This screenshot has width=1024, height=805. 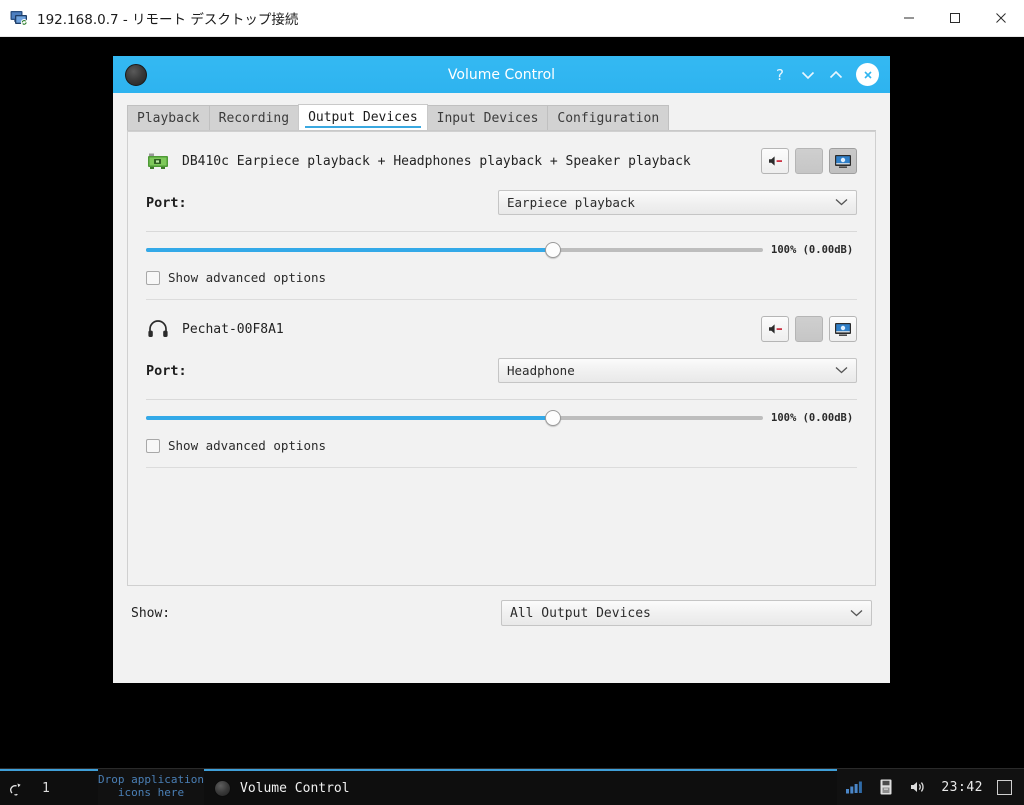 I want to click on tab-playback: Playback, so click(x=168, y=117).